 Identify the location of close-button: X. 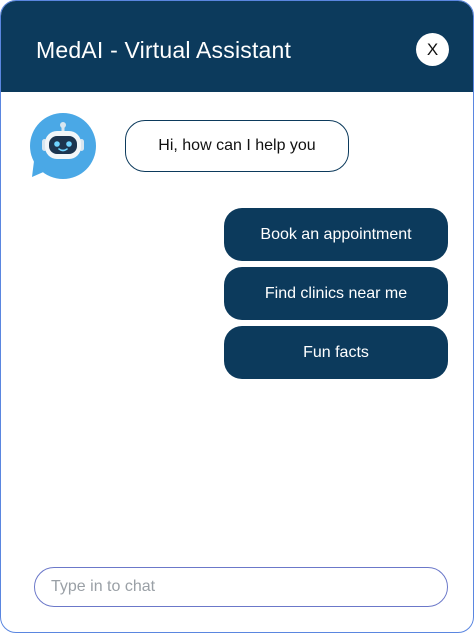
(432, 49).